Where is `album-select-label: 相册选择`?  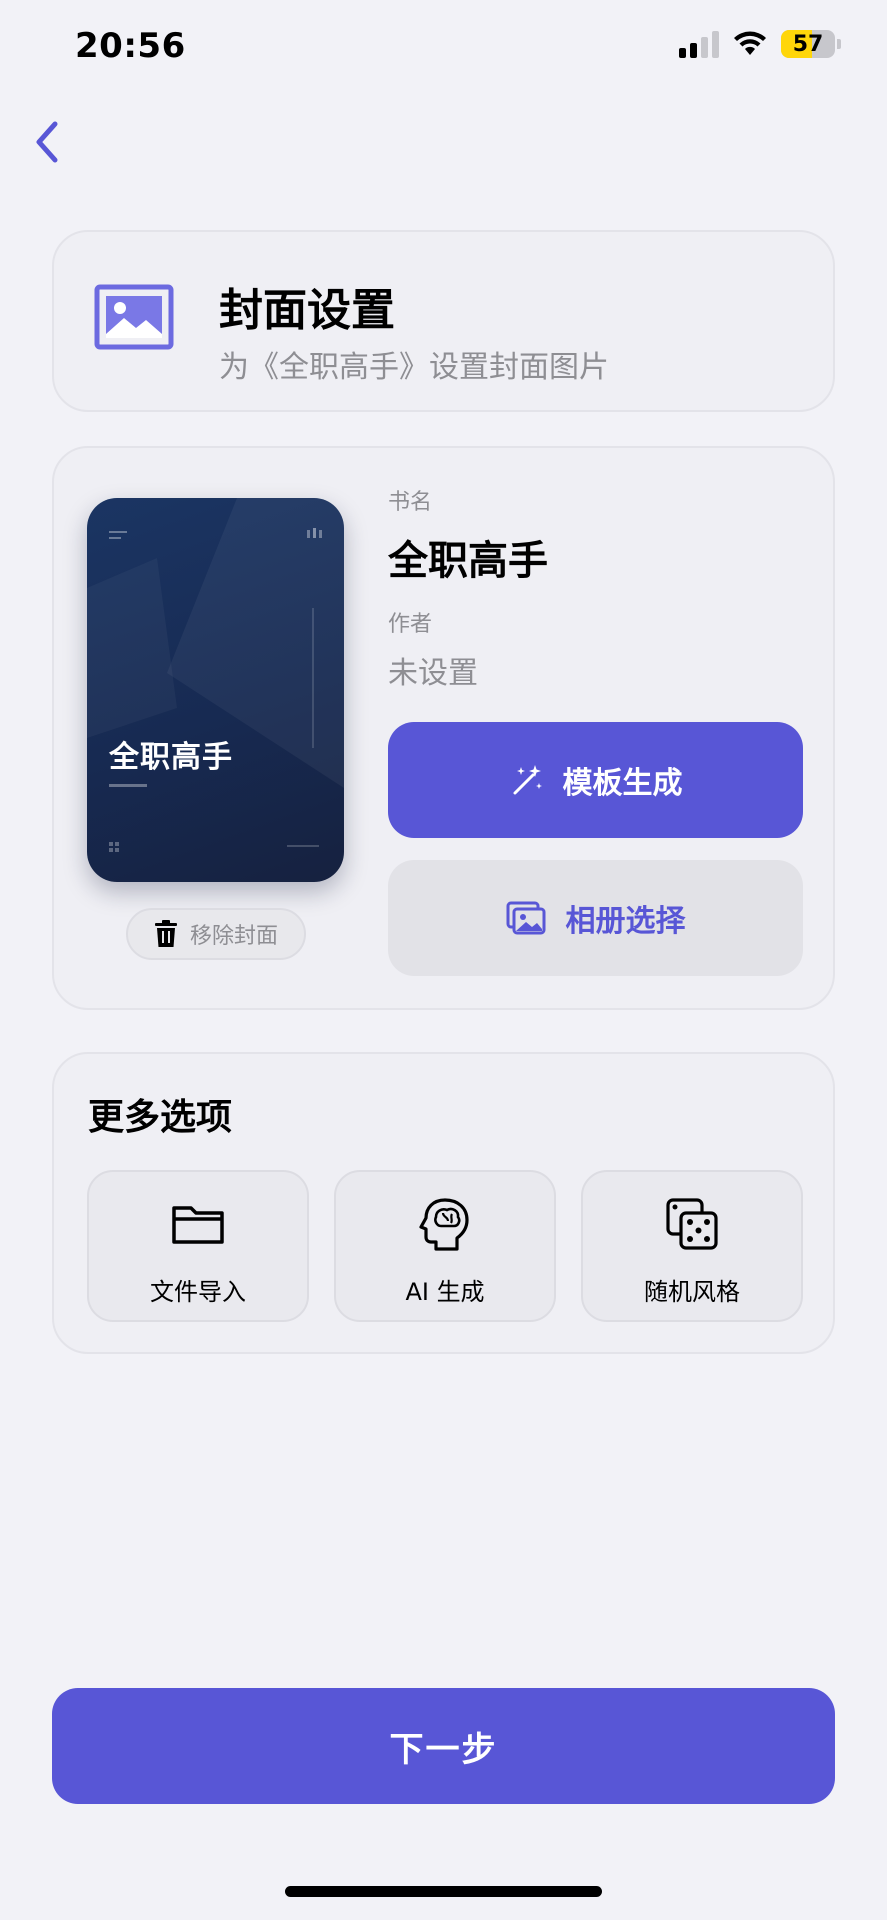 album-select-label: 相册选择 is located at coordinates (625, 921).